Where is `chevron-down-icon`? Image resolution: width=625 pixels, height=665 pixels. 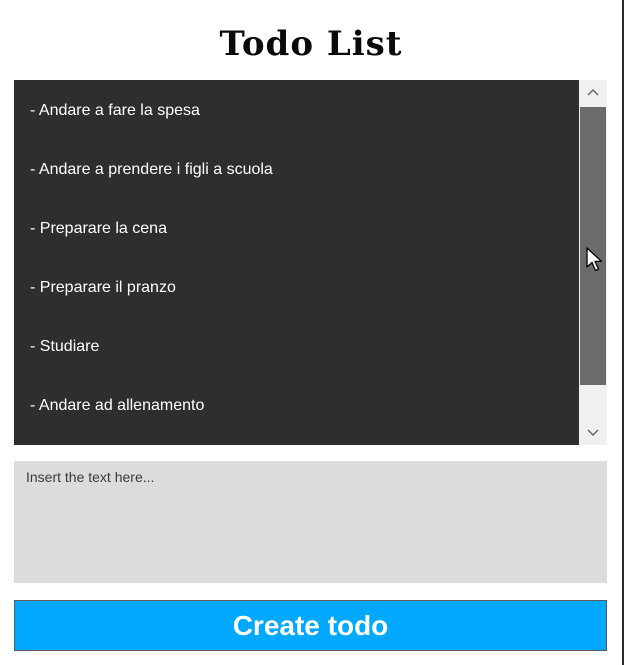 chevron-down-icon is located at coordinates (593, 432).